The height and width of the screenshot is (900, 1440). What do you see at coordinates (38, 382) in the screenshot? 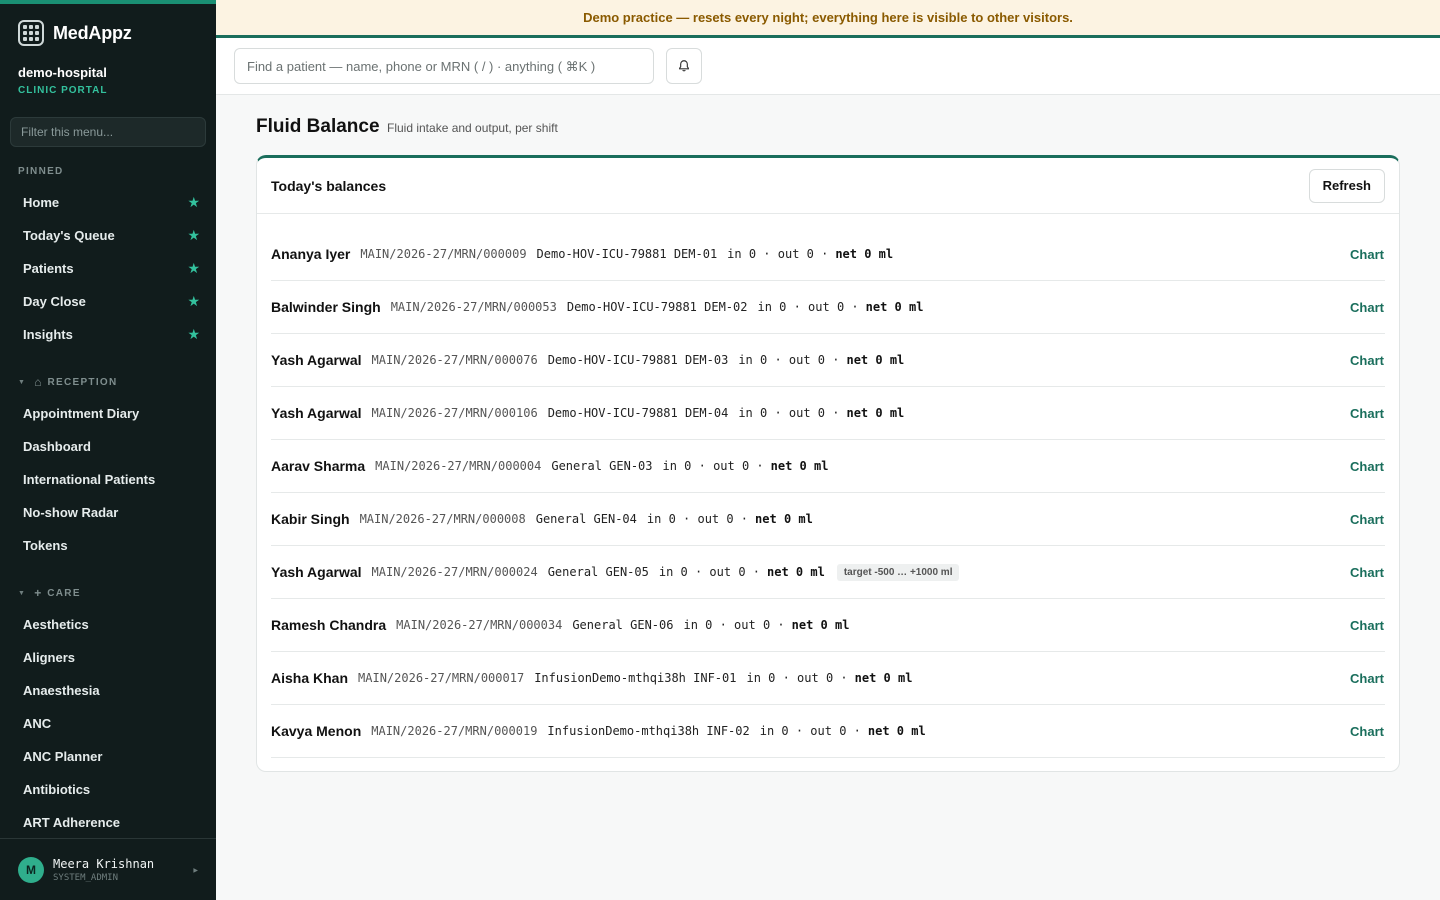
I see `building-icon: ⌂` at bounding box center [38, 382].